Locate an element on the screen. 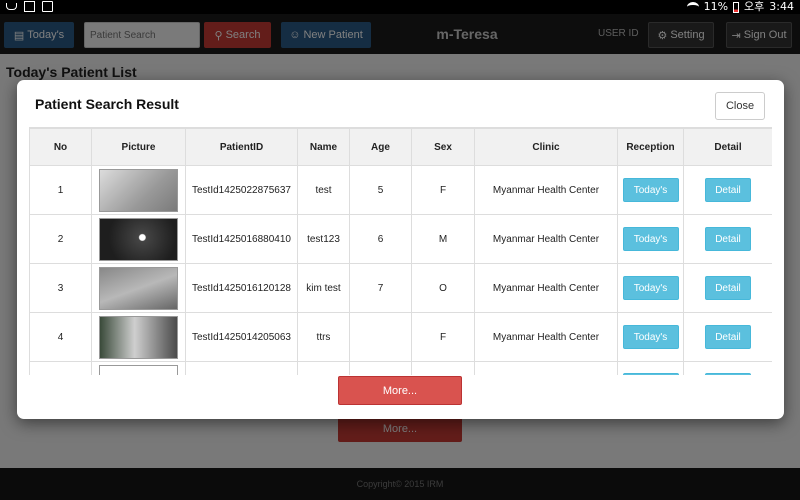  cell-no: 1 is located at coordinates (60, 190).